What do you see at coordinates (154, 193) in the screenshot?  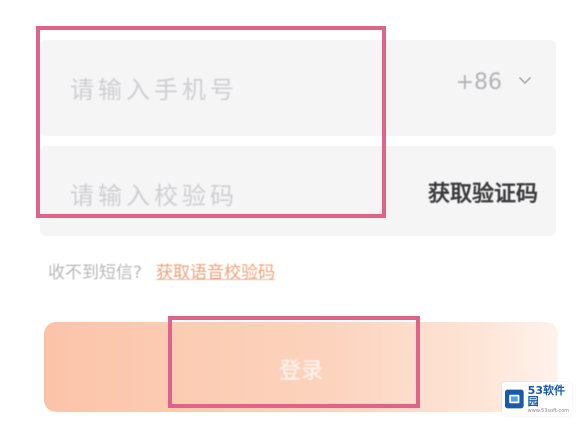 I see `verification-code-input: 请输入校验码` at bounding box center [154, 193].